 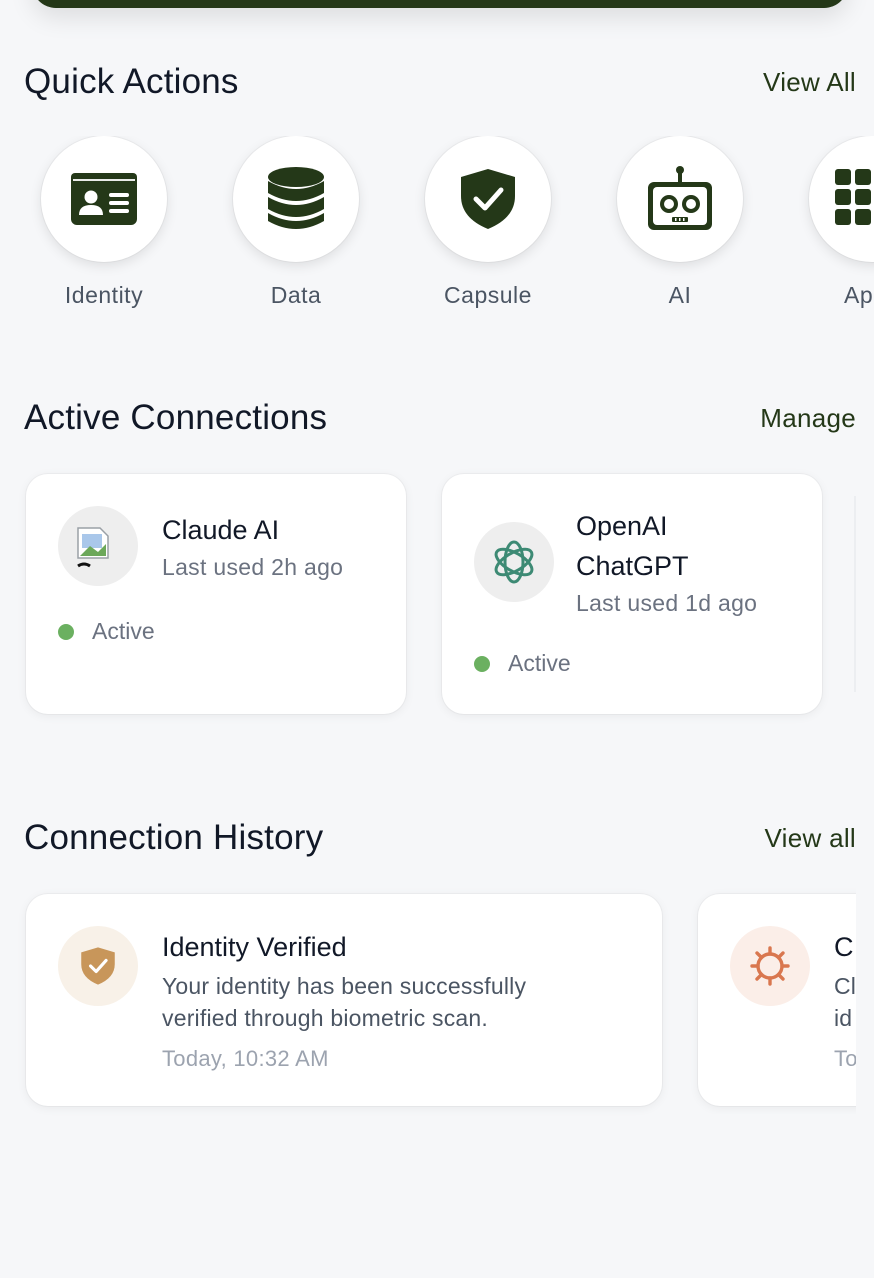 I want to click on quick-actions-title: Quick Actions, so click(x=131, y=81).